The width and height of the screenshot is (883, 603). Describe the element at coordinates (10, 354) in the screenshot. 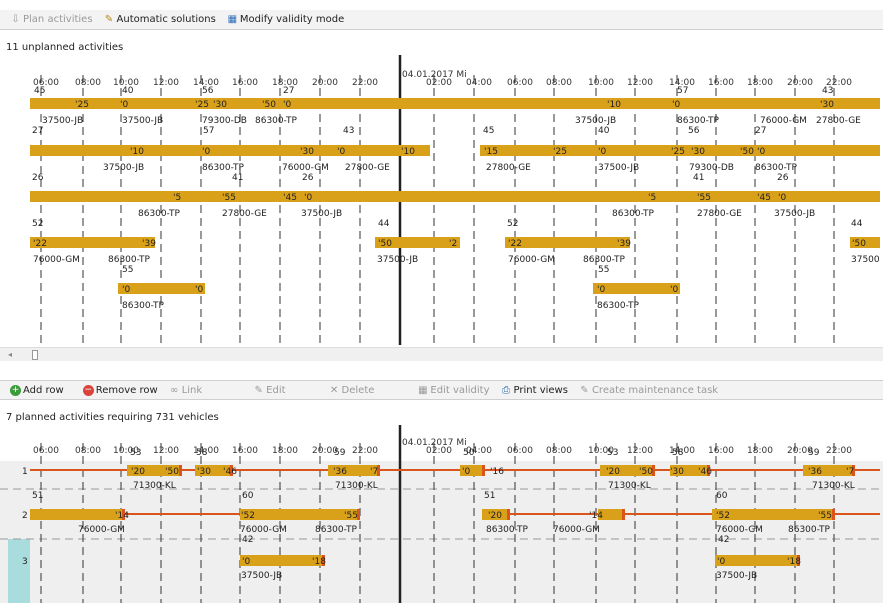

I see `scroll-left-icon: ◂` at that location.